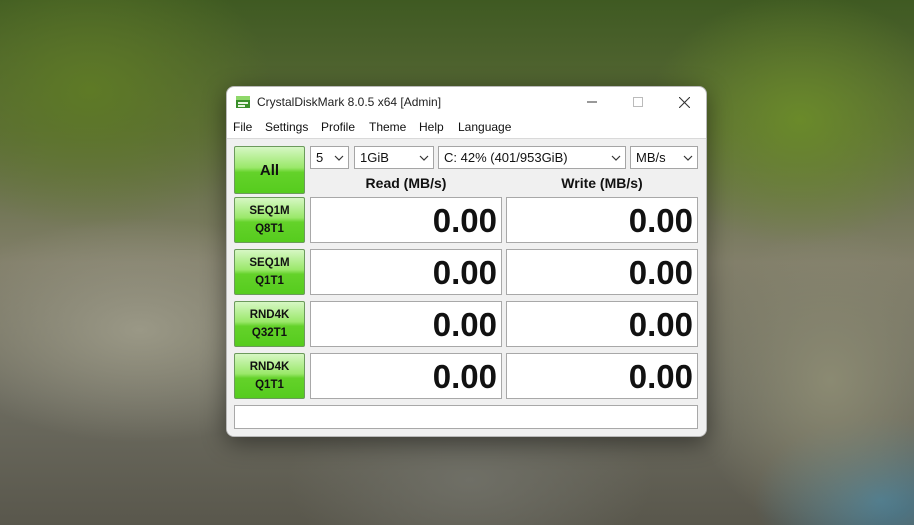 The image size is (914, 525). I want to click on write-result-seq1m-q1t1: 0.00, so click(602, 272).